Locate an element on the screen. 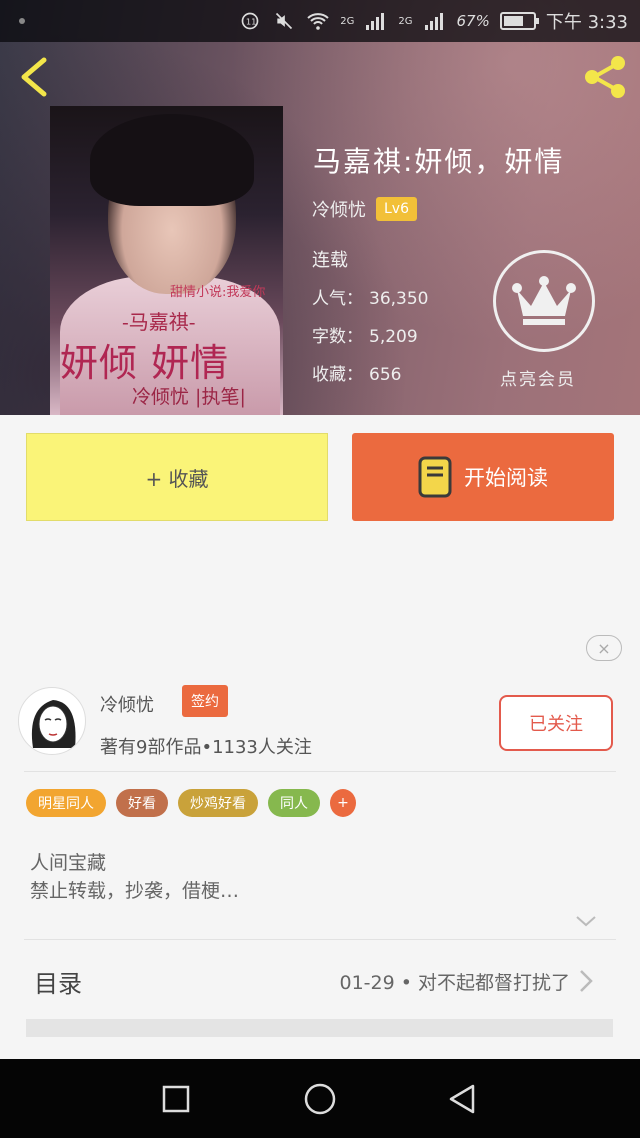 The image size is (640, 1138). stat-label: 收藏： is located at coordinates (337, 375).